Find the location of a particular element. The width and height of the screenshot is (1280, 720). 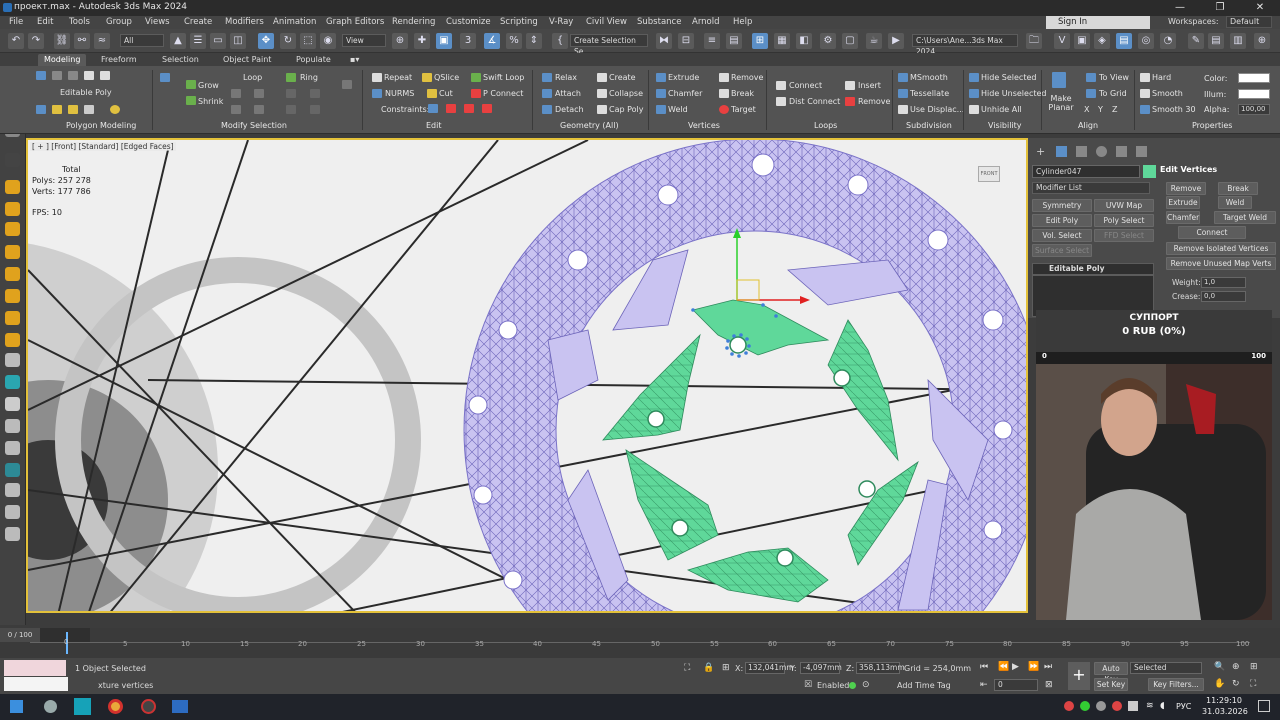

ev-connect-button: Connect is located at coordinates (1212, 232).